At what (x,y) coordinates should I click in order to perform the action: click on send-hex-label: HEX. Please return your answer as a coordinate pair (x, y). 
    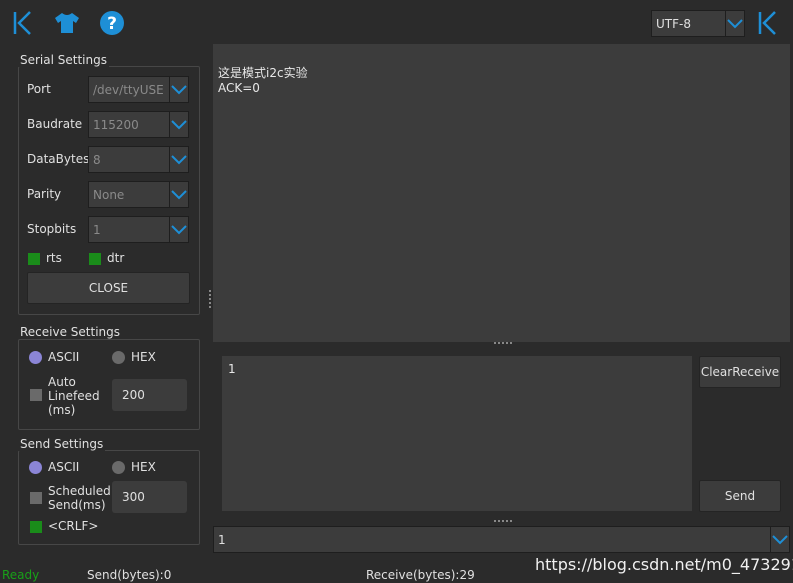
    Looking at the image, I should click on (143, 467).